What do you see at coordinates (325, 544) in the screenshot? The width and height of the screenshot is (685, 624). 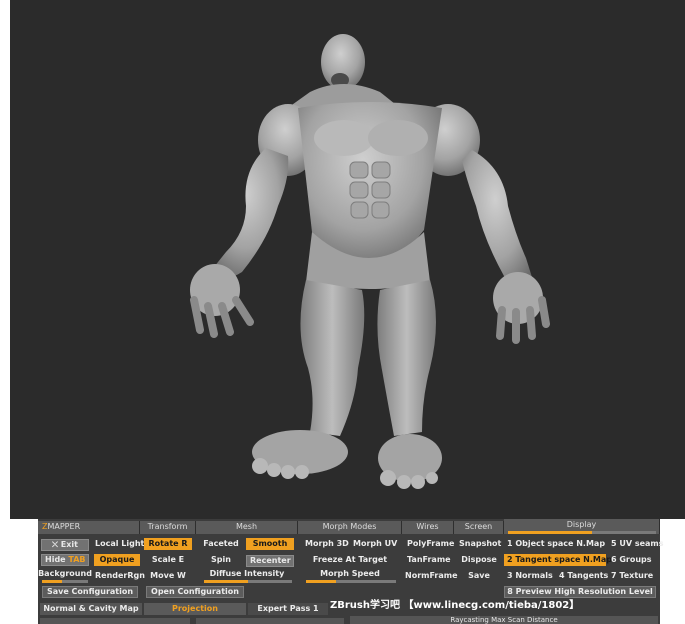 I see `morph-3d-button: Morph 3D` at bounding box center [325, 544].